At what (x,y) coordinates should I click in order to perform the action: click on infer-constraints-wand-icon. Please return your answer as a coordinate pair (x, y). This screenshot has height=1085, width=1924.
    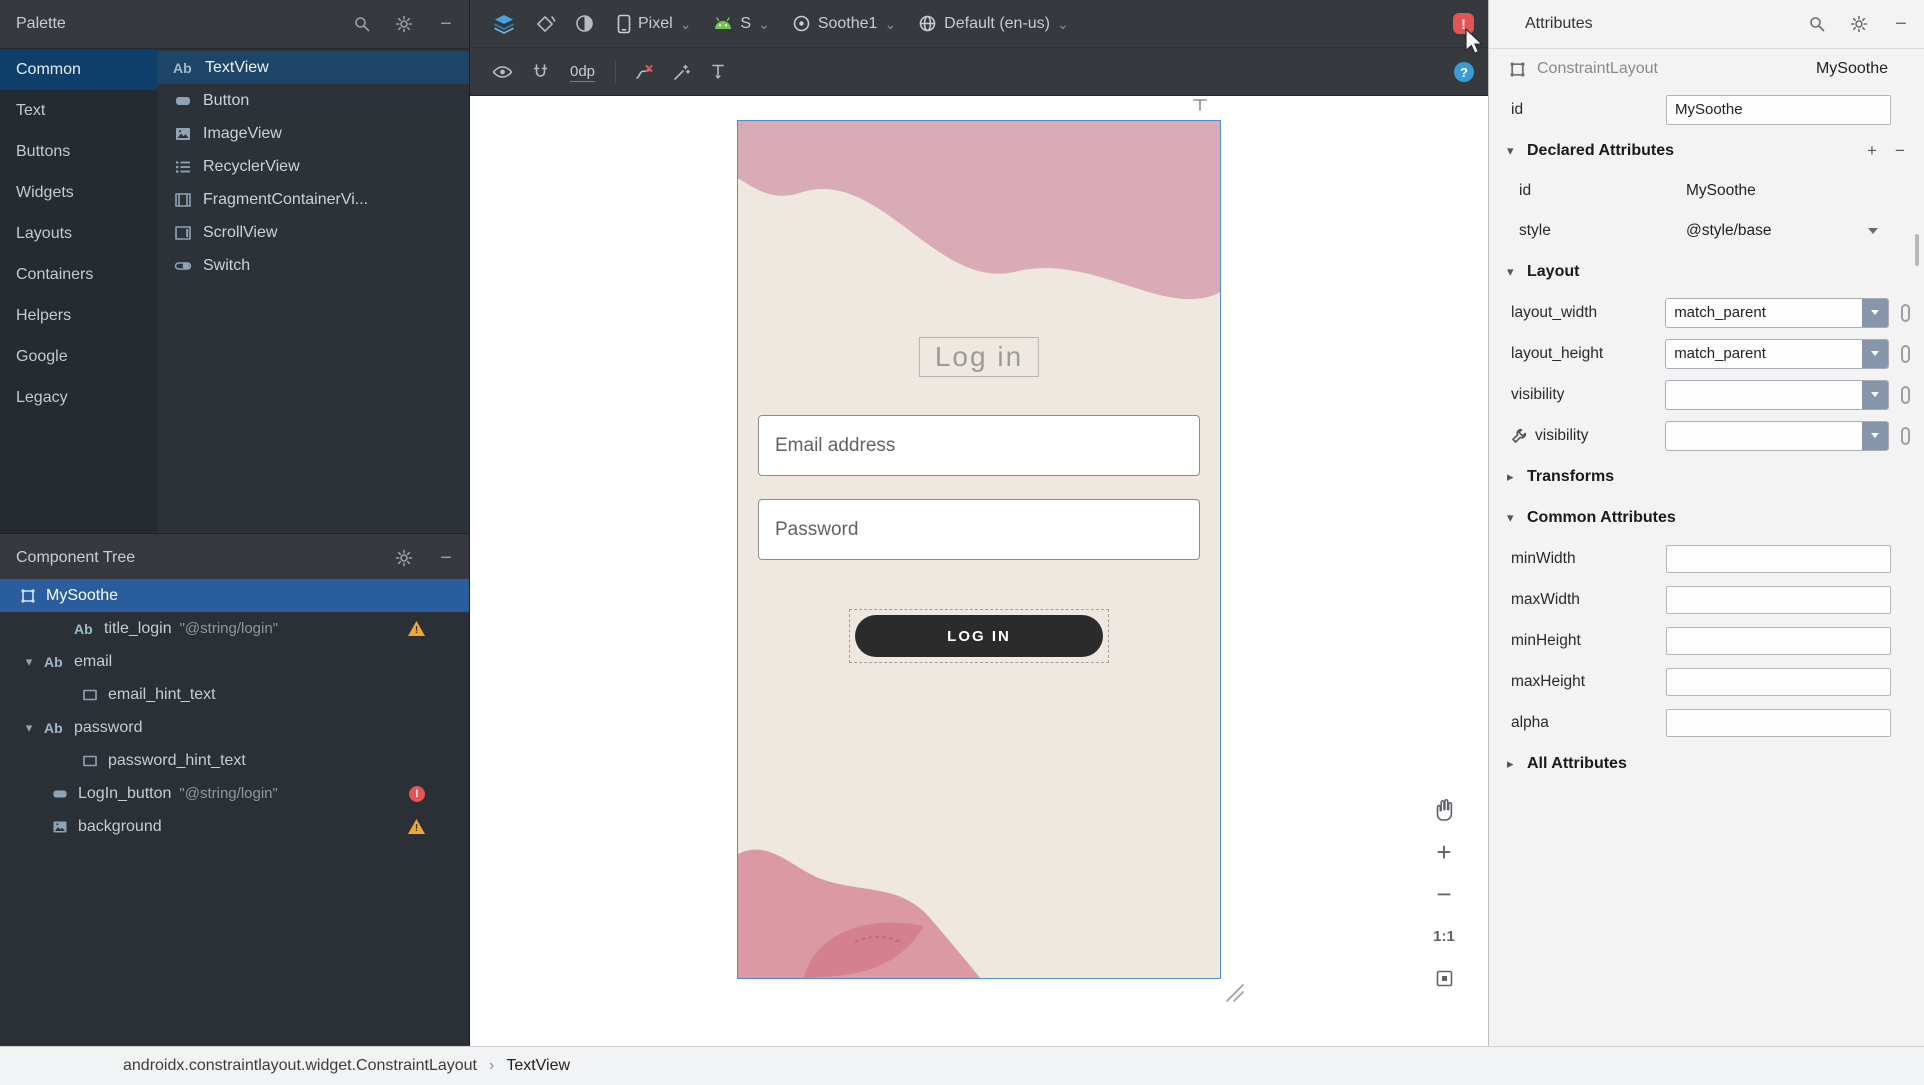
    Looking at the image, I should click on (681, 72).